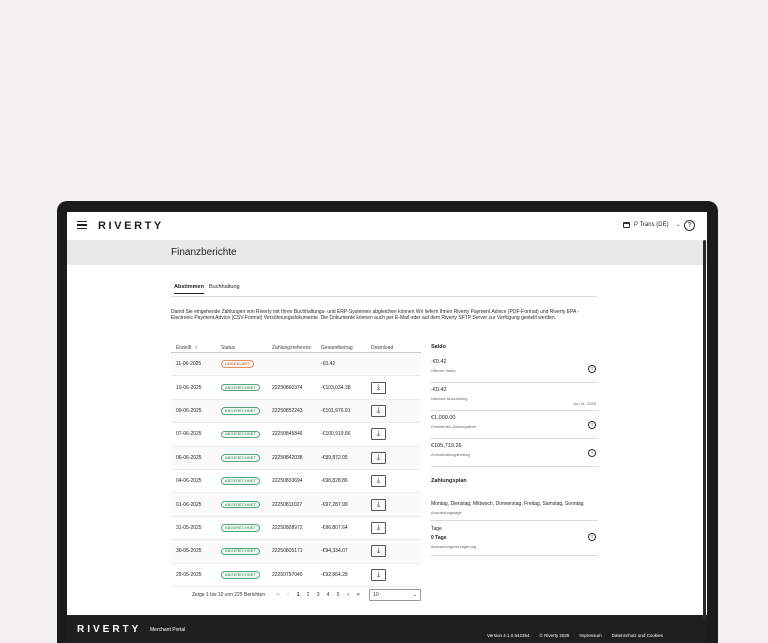 The height and width of the screenshot is (643, 768). What do you see at coordinates (336, 410) in the screenshot?
I see `cell-amount: -€101,976.91` at bounding box center [336, 410].